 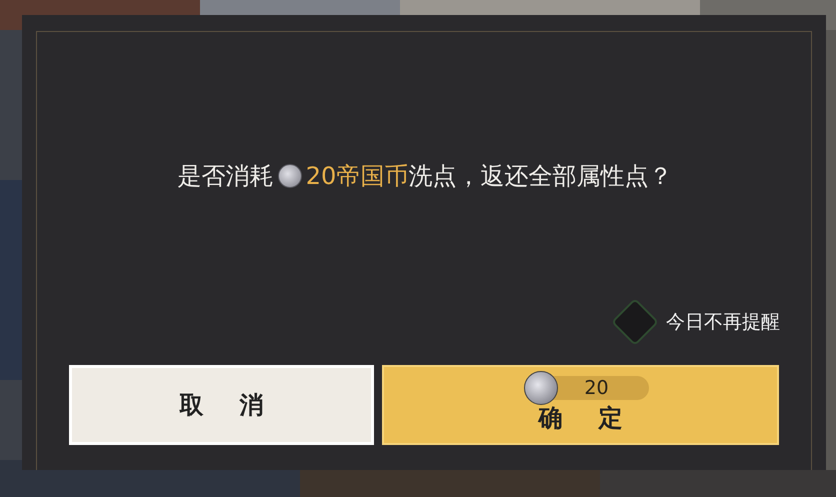 What do you see at coordinates (596, 388) in the screenshot?
I see `cost-amount: 20` at bounding box center [596, 388].